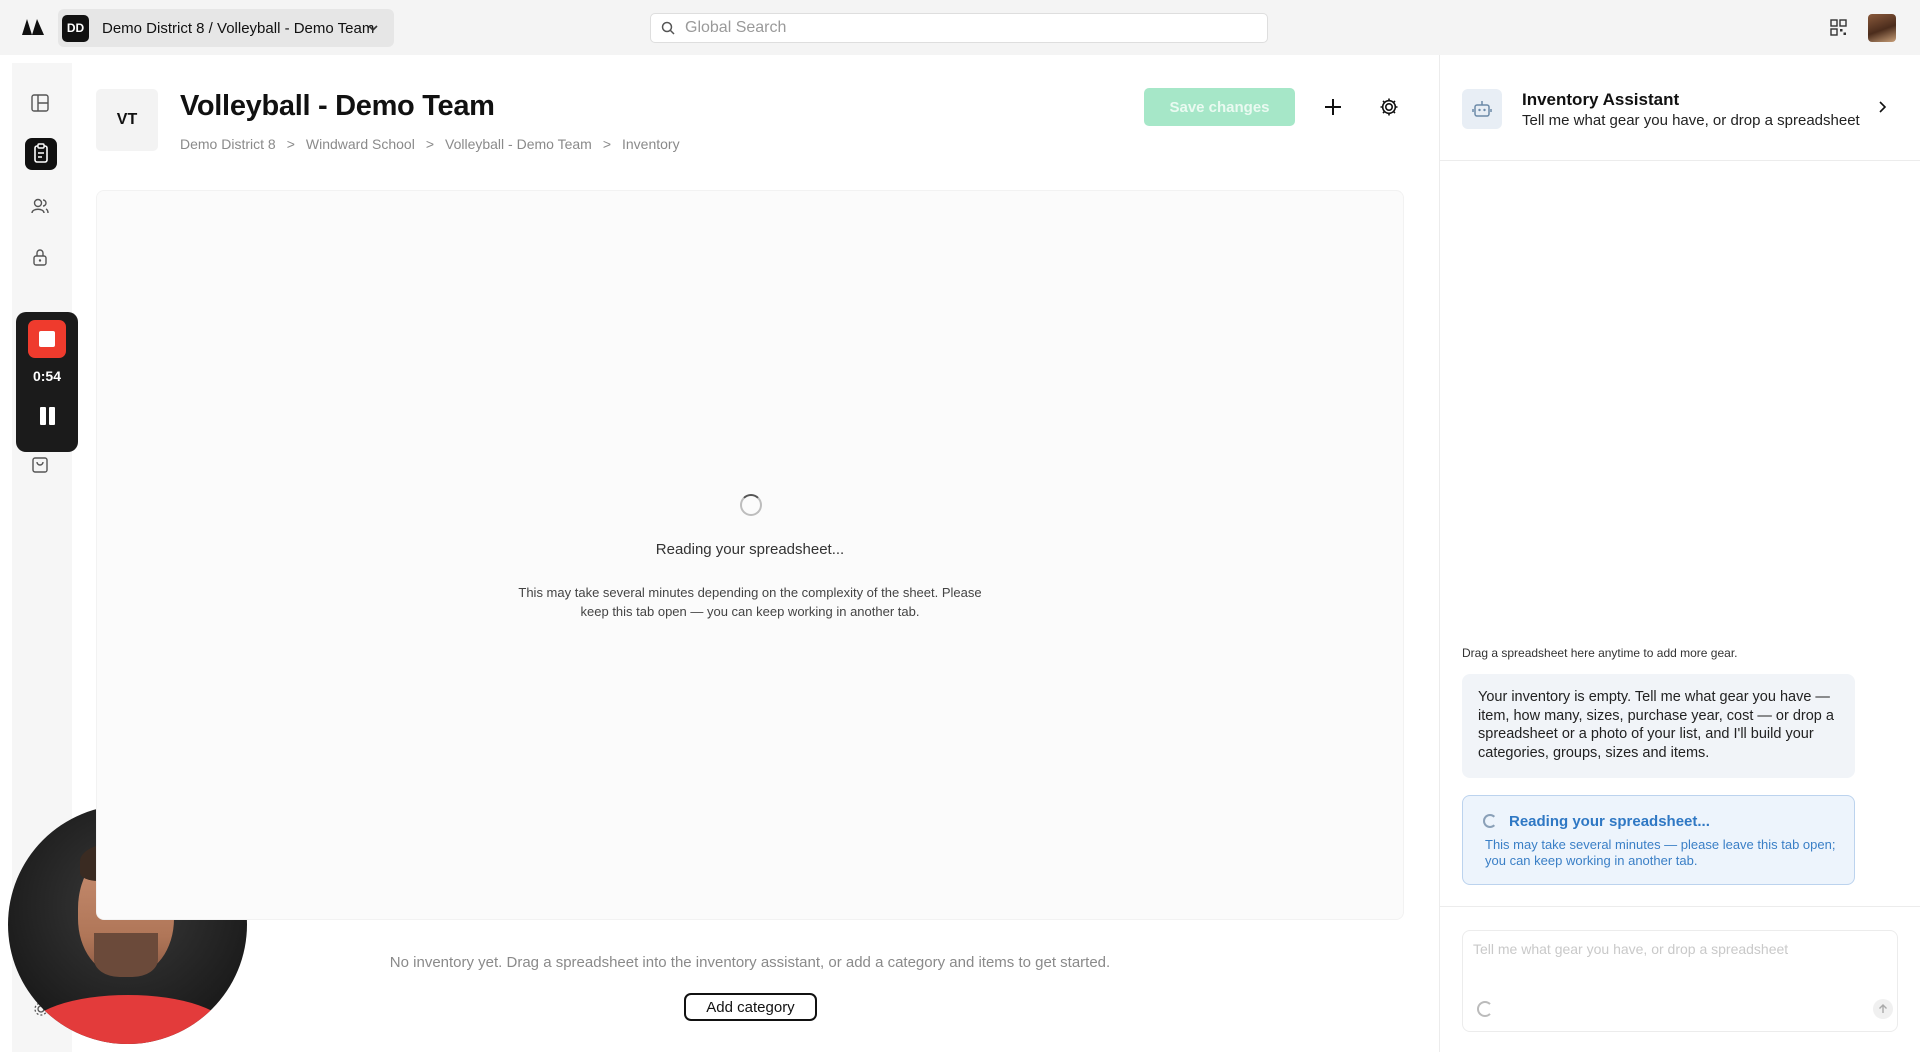  I want to click on robot-icon, so click(1482, 109).